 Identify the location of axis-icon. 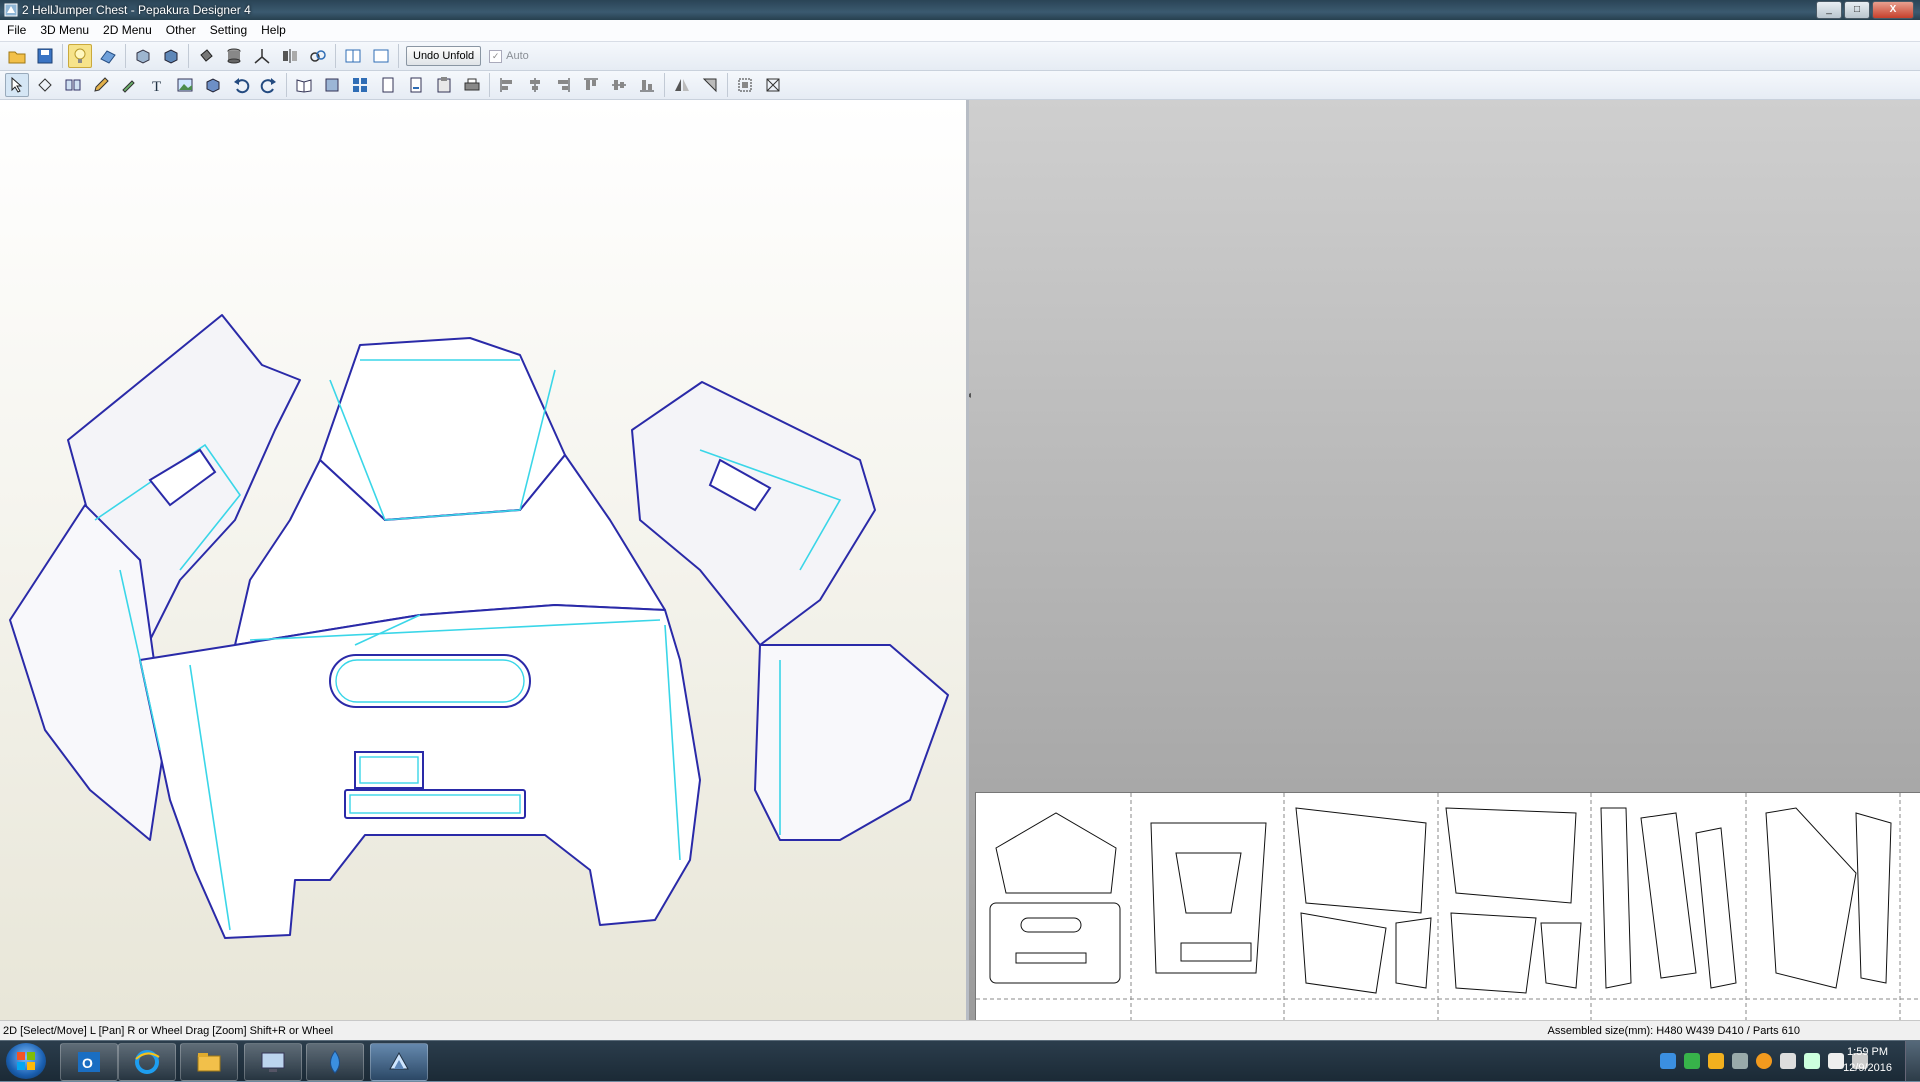
(262, 56).